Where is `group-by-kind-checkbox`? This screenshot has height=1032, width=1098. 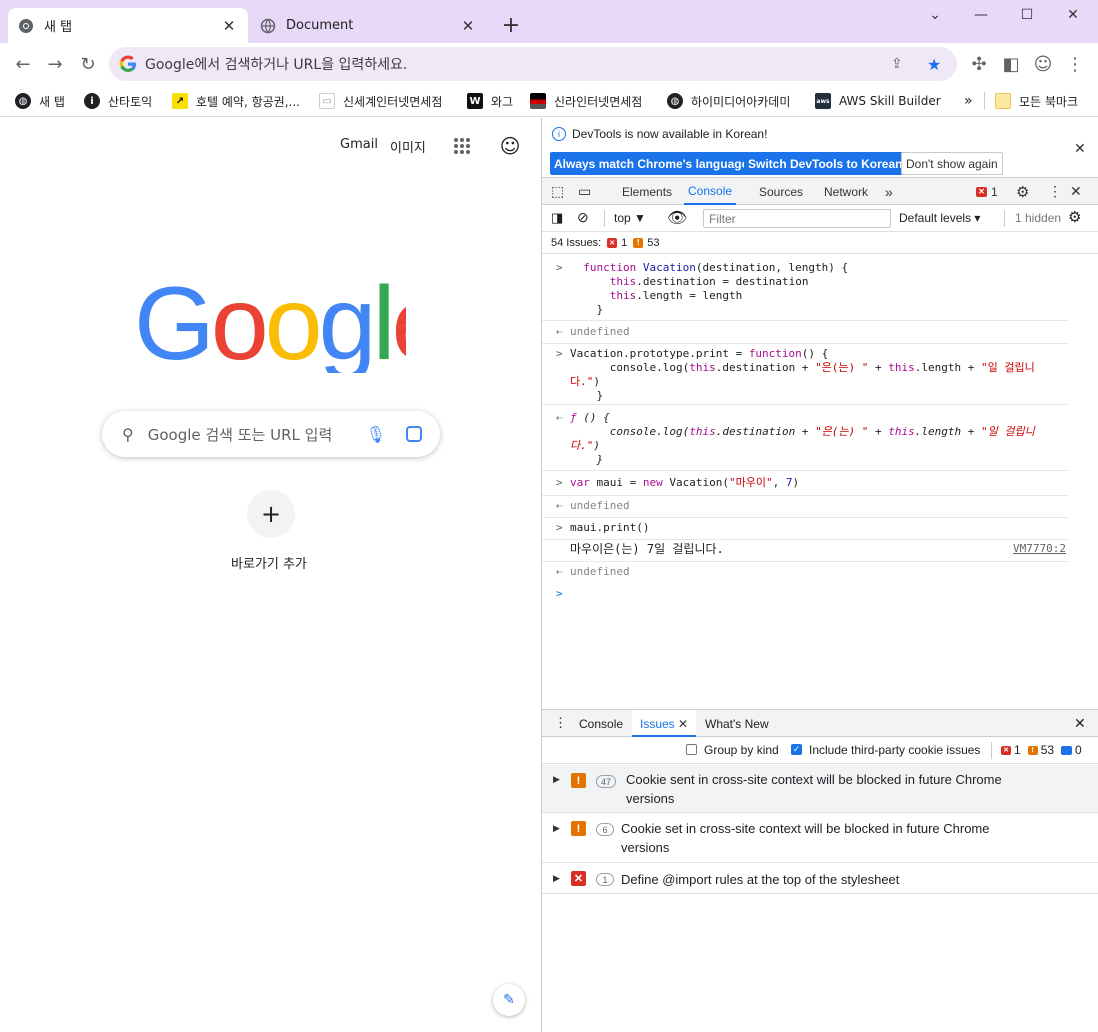
group-by-kind-checkbox is located at coordinates (691, 749).